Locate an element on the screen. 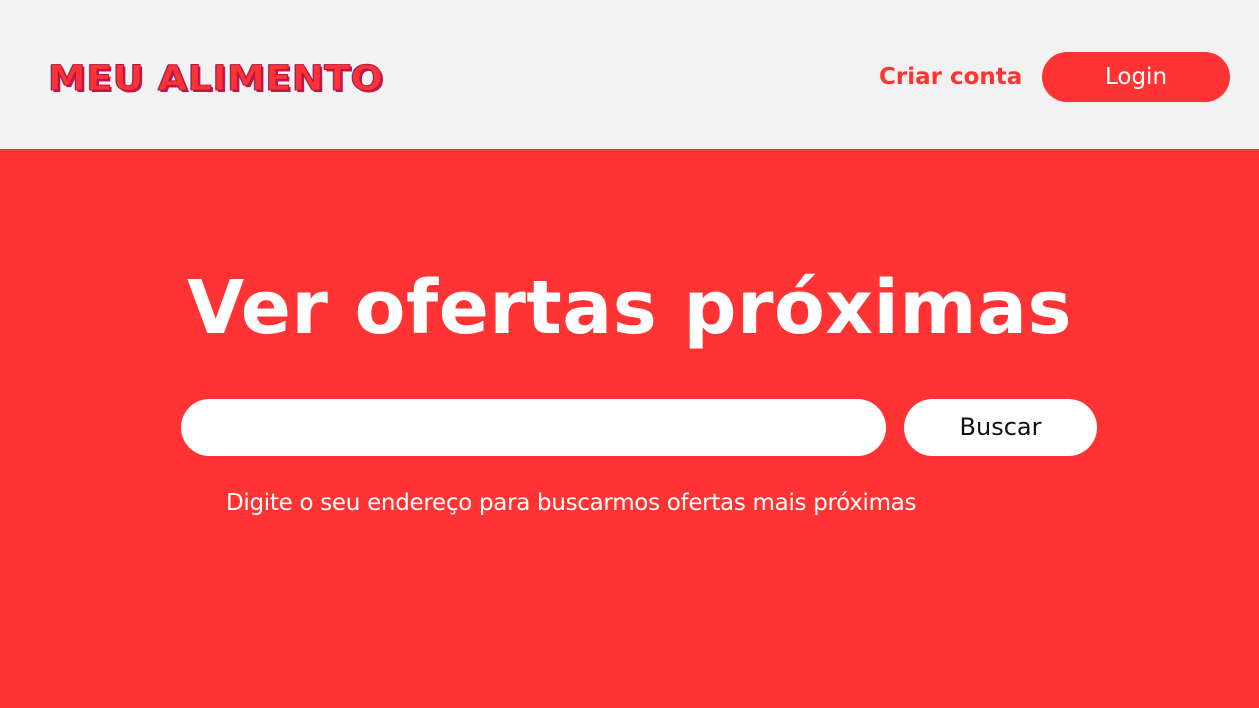  logo: MEU ALIMENTO is located at coordinates (215, 77).